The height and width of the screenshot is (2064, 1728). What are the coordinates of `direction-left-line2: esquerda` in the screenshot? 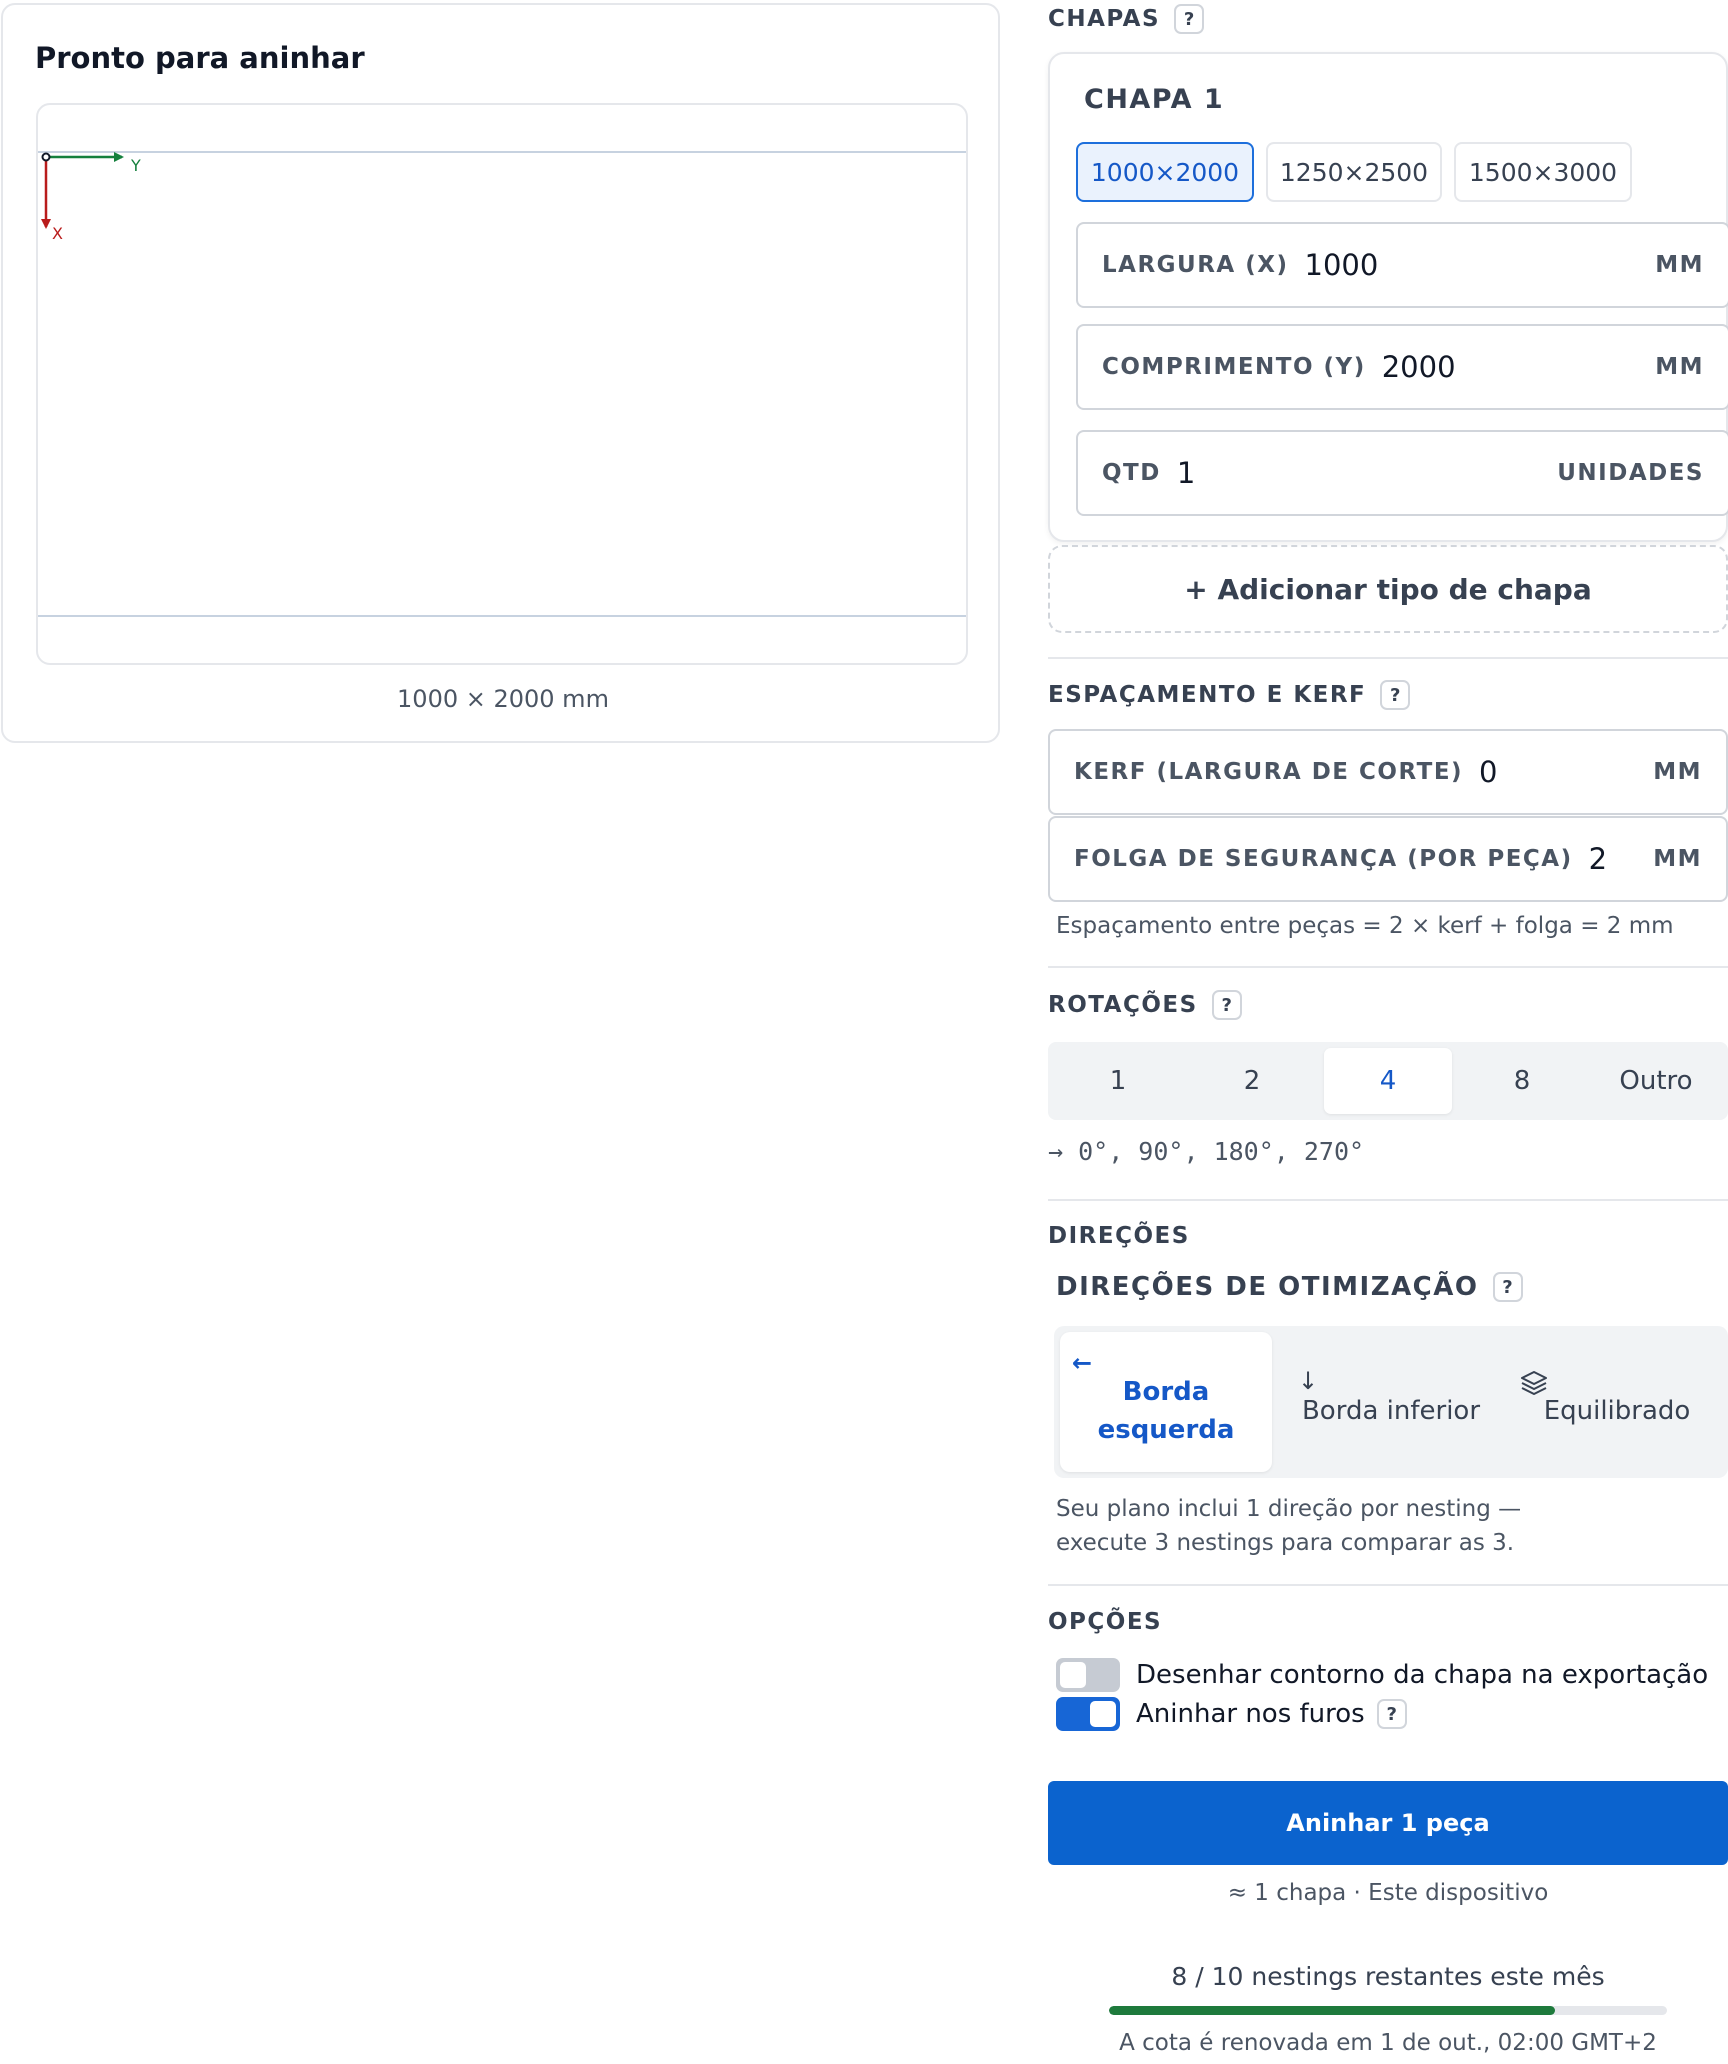 It's located at (1166, 1430).